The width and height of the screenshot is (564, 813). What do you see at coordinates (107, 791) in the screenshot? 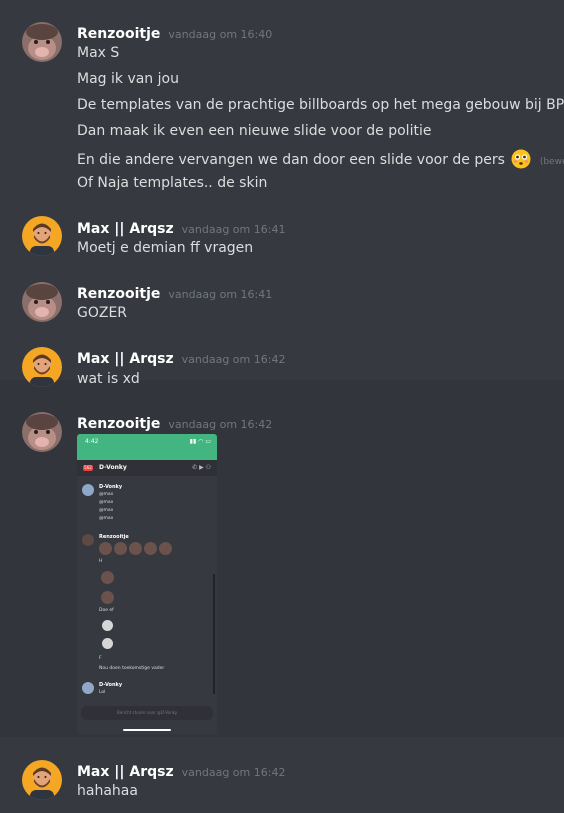
I see `message-text: hahahaa` at bounding box center [107, 791].